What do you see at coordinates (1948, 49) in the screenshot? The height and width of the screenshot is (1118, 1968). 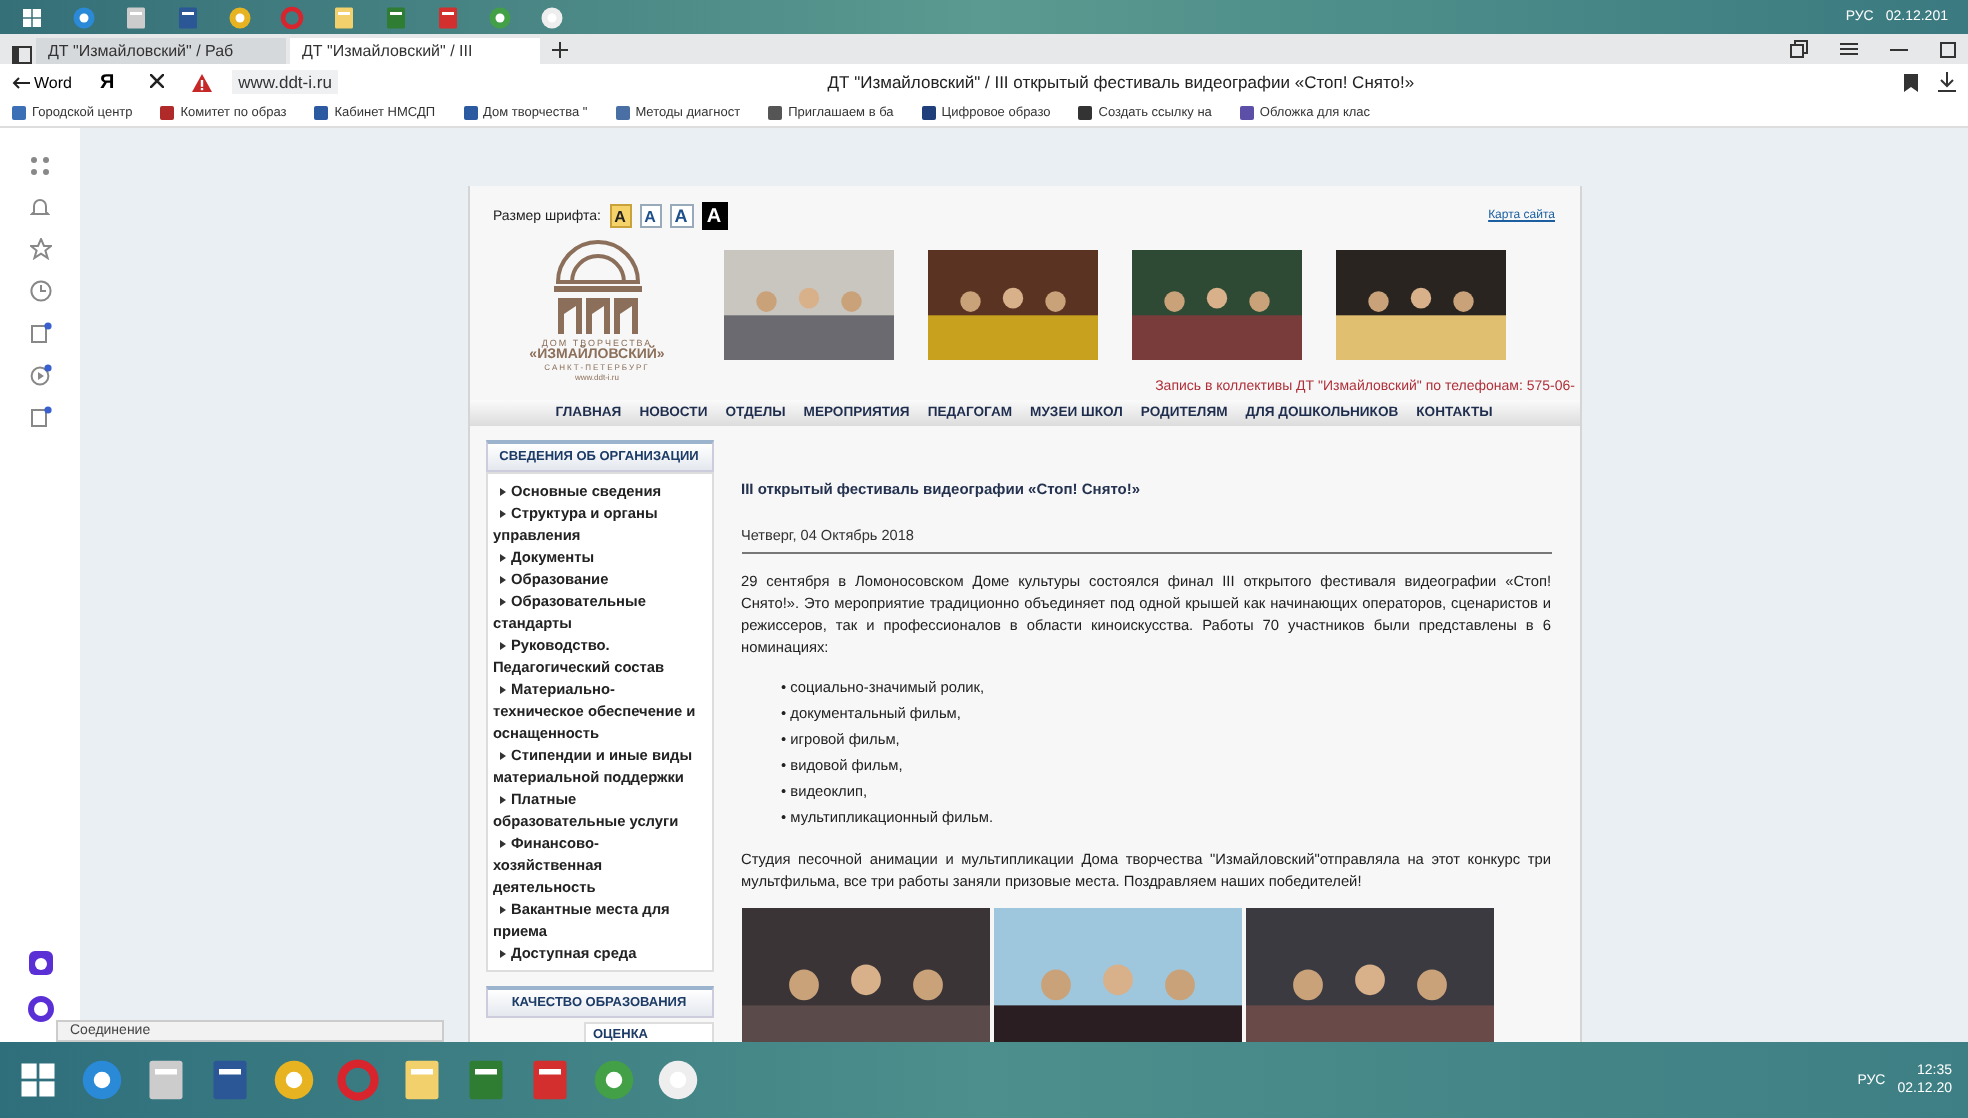 I see `maximize-icon` at bounding box center [1948, 49].